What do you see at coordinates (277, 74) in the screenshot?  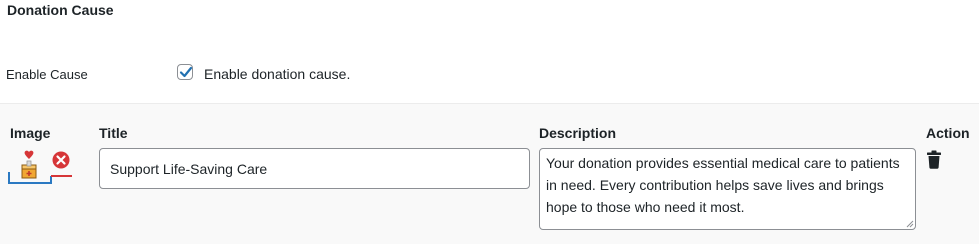 I see `enable-cause-checkbox-label: Enable donation cause.` at bounding box center [277, 74].